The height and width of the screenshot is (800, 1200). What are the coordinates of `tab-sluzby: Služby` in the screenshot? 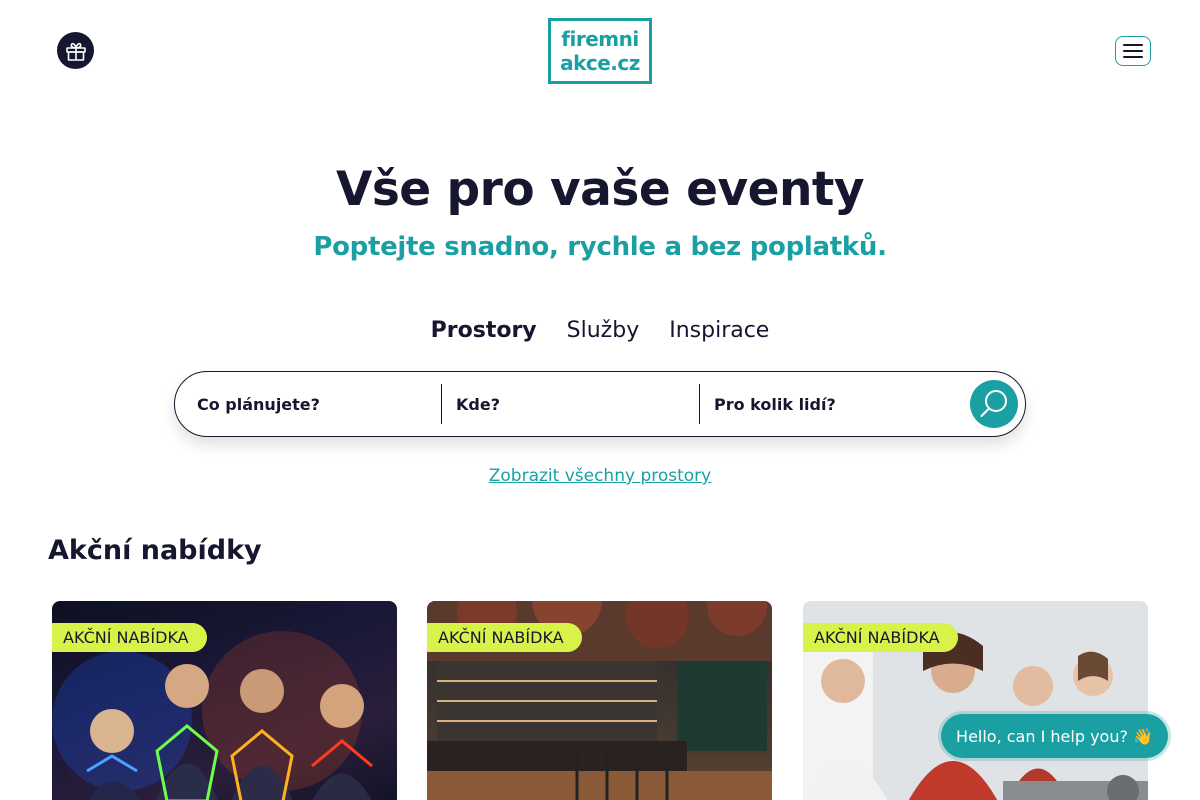 It's located at (603, 330).